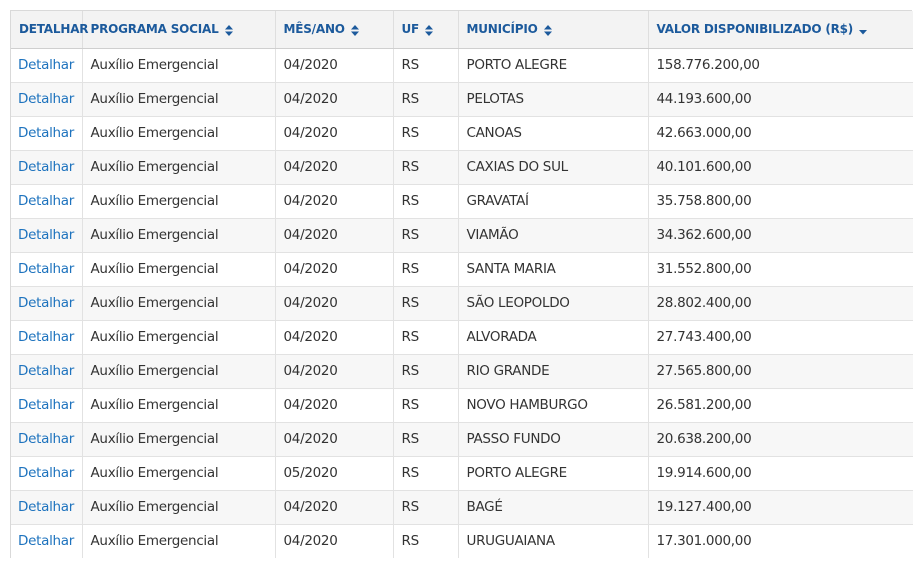  What do you see at coordinates (755, 29) in the screenshot?
I see `column-header-label: VALOR DISPONIBILIZADO (R$)` at bounding box center [755, 29].